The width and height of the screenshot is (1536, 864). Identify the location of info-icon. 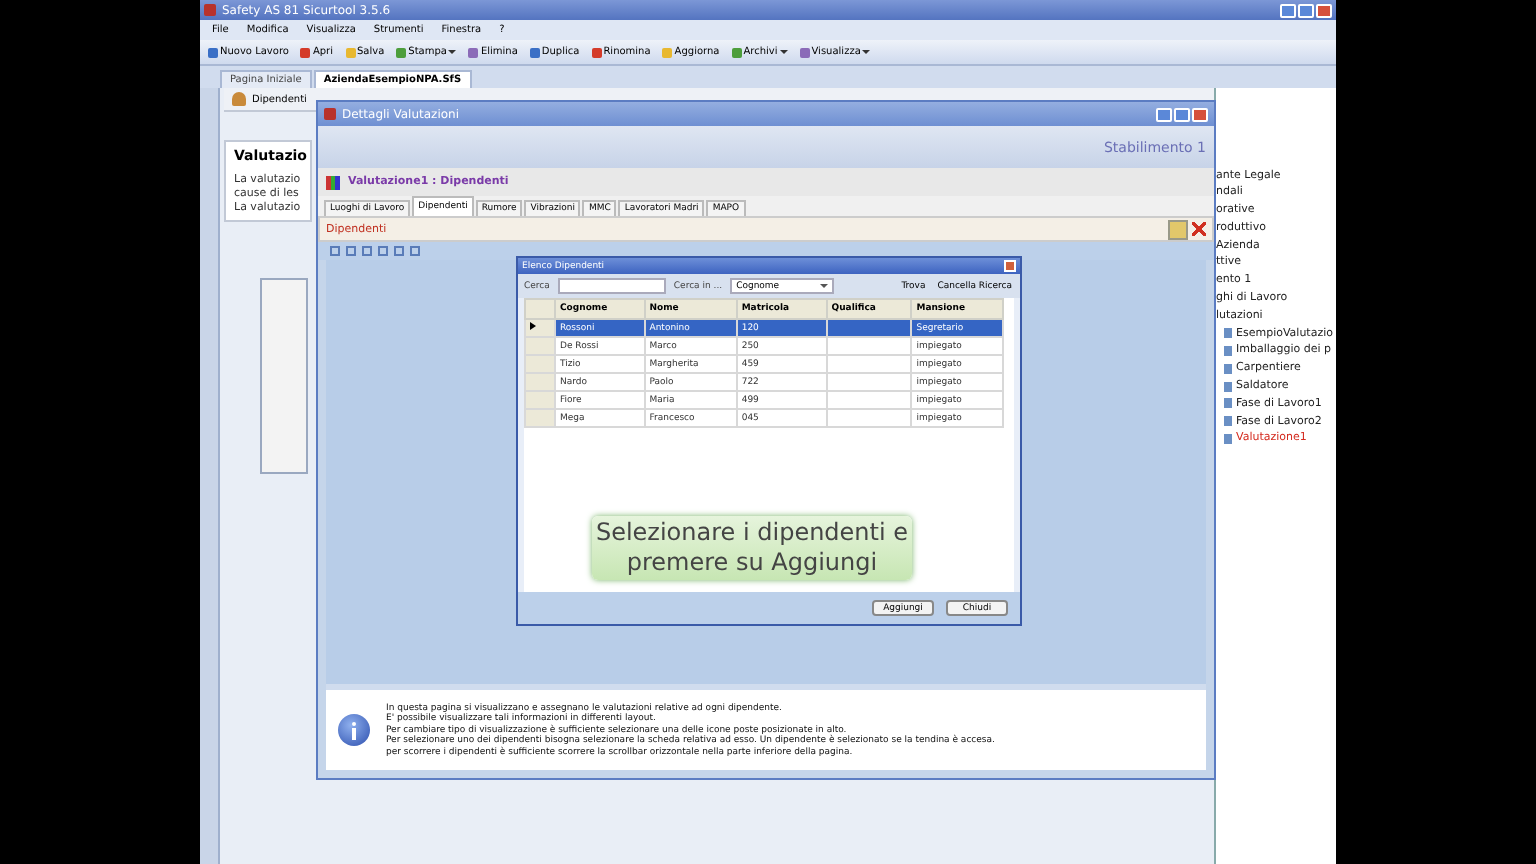
(354, 730).